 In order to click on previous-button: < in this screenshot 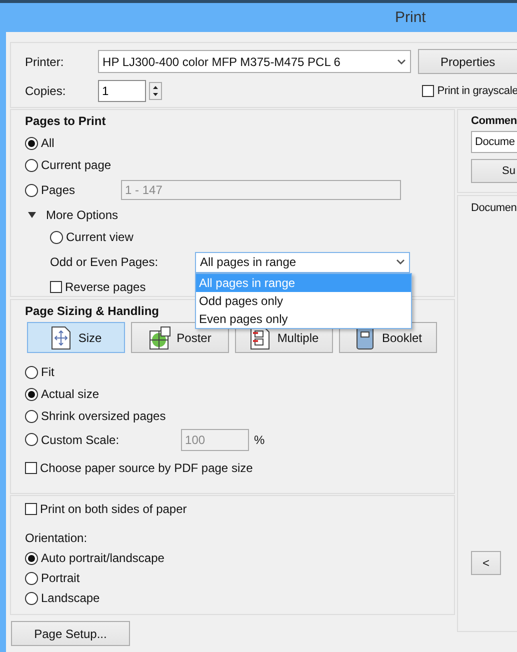, I will do `click(486, 563)`.